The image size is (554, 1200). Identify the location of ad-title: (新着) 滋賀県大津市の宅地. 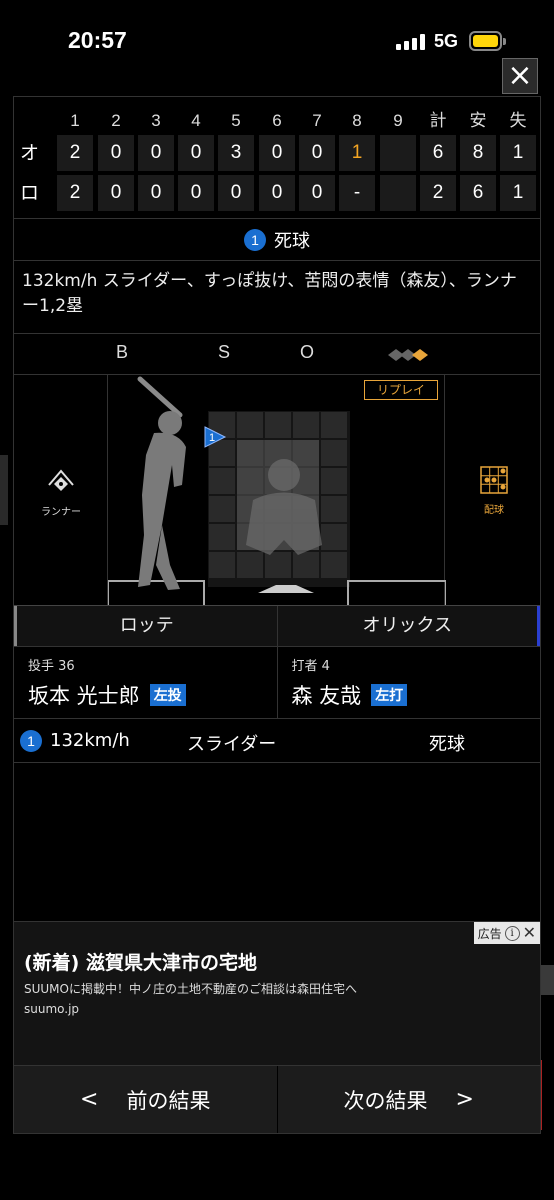
(140, 961).